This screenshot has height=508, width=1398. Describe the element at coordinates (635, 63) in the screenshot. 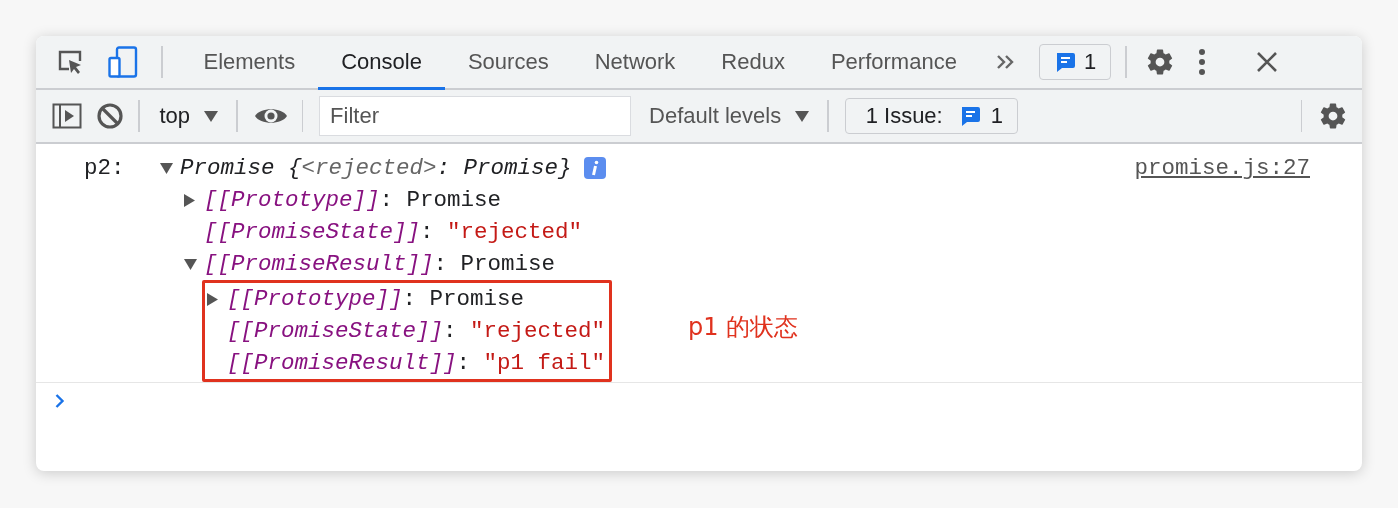

I see `panel-tab: Network` at that location.